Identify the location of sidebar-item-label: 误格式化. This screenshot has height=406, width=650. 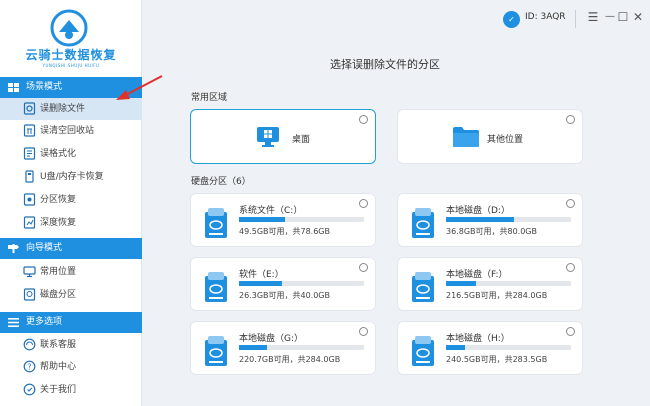
(58, 154).